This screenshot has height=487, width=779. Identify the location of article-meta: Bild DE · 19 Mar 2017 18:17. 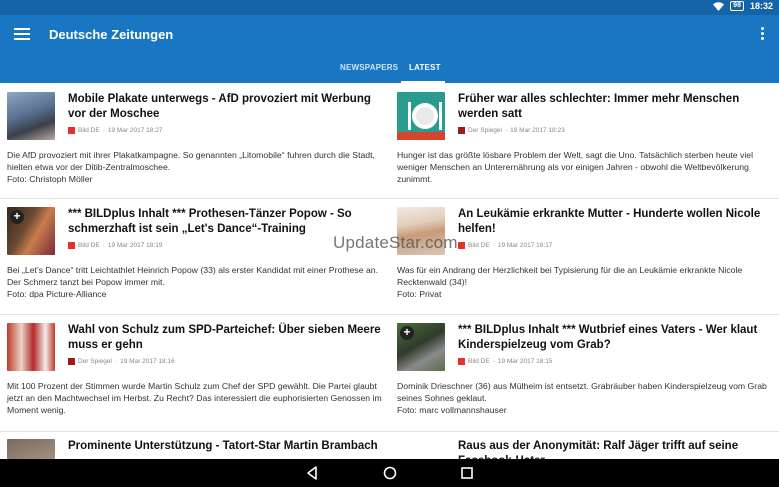
(505, 245).